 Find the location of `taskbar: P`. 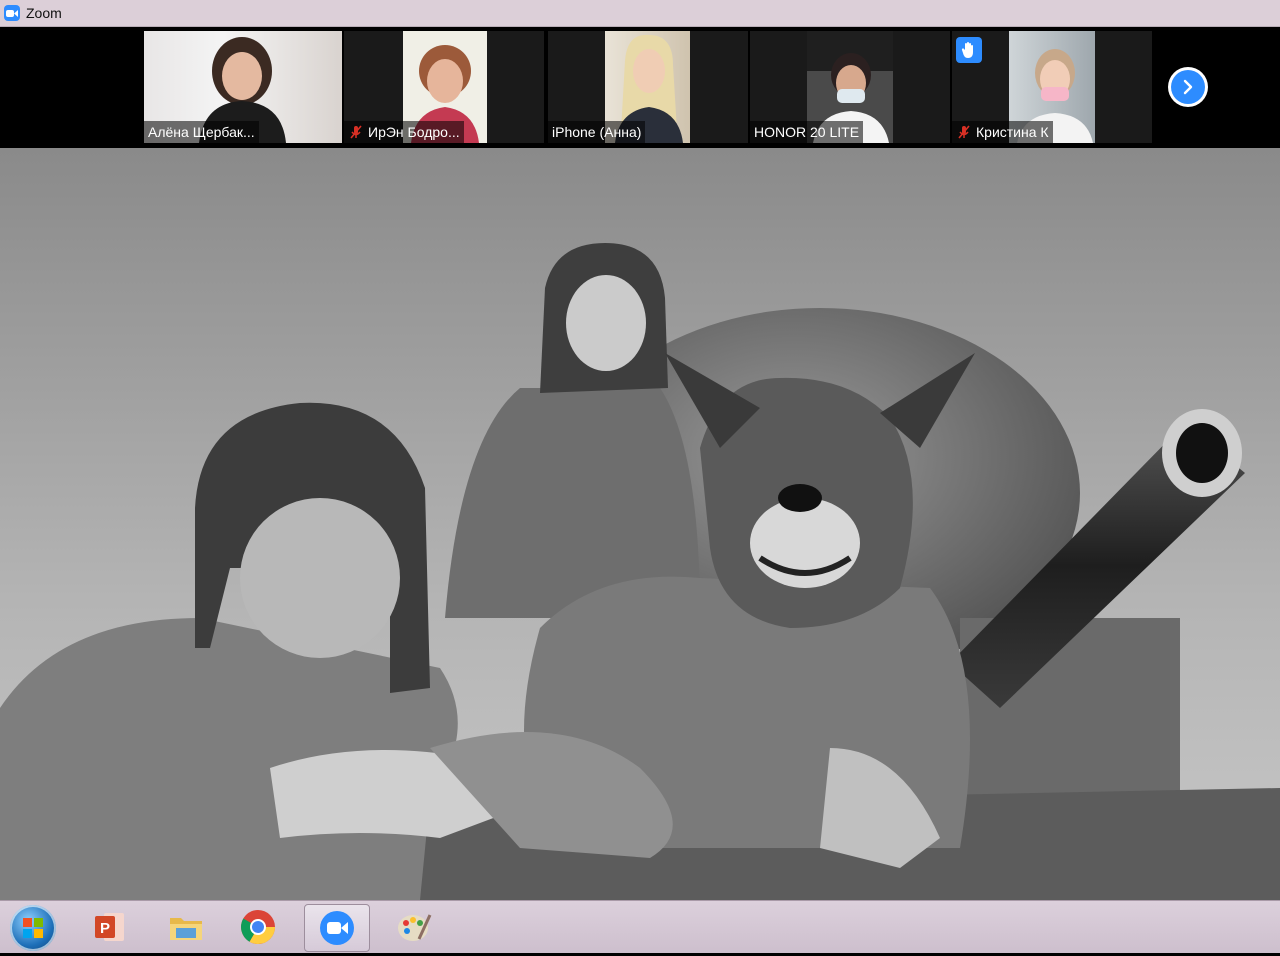

taskbar: P is located at coordinates (640, 926).